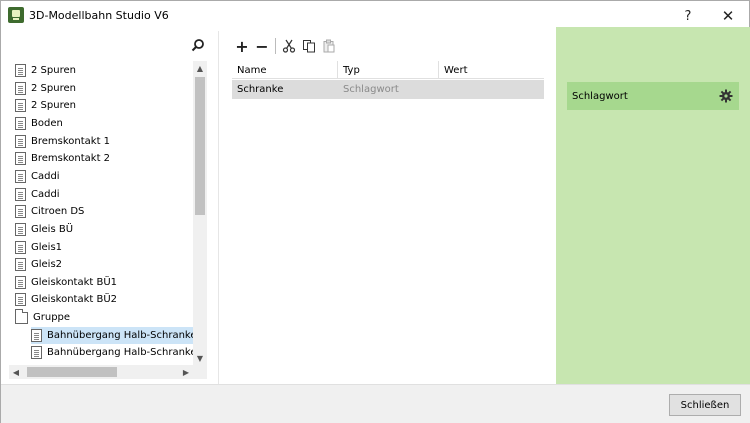 Image resolution: width=750 pixels, height=423 pixels. I want to click on scroll-right-arrow-icon: ▶, so click(186, 372).